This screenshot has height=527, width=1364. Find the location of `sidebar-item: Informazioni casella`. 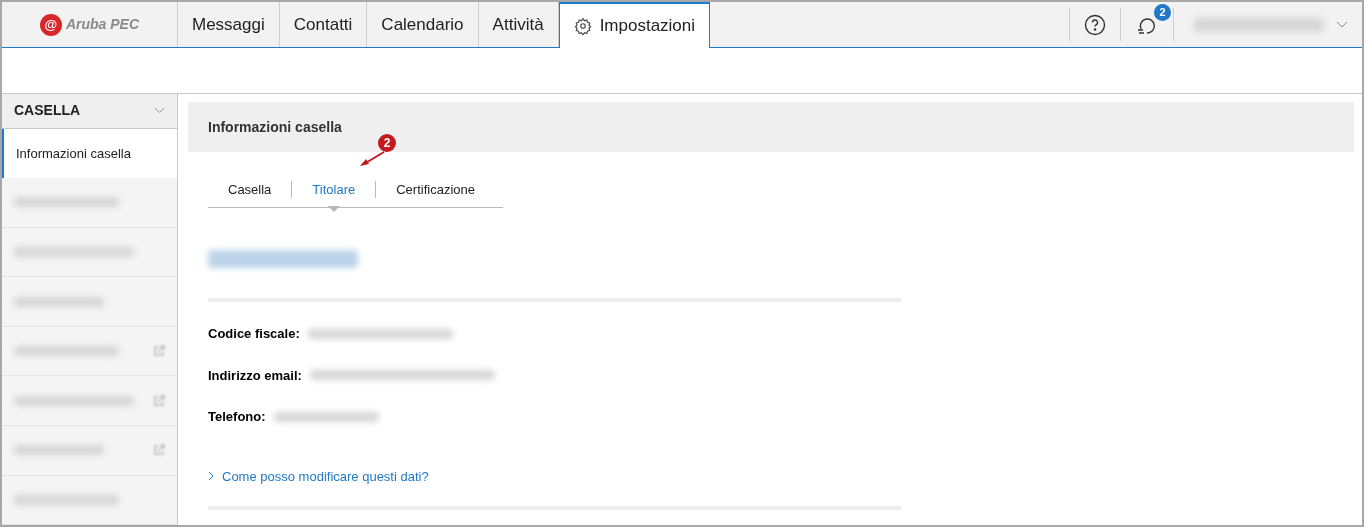

sidebar-item: Informazioni casella is located at coordinates (89, 153).